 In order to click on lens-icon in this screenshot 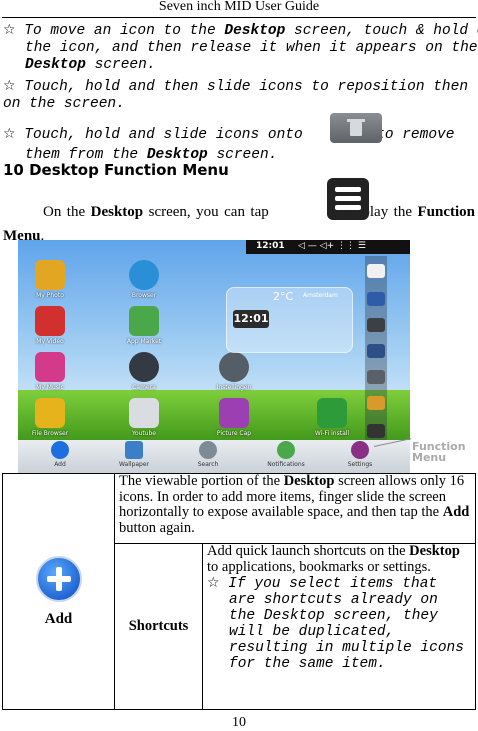, I will do `click(376, 377)`.